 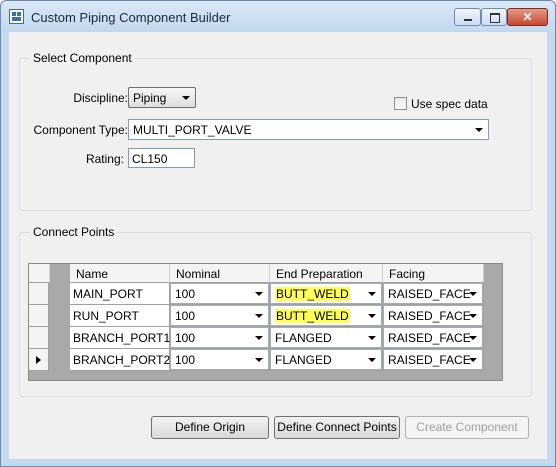 I want to click on discipline-select: Piping, so click(x=162, y=97).